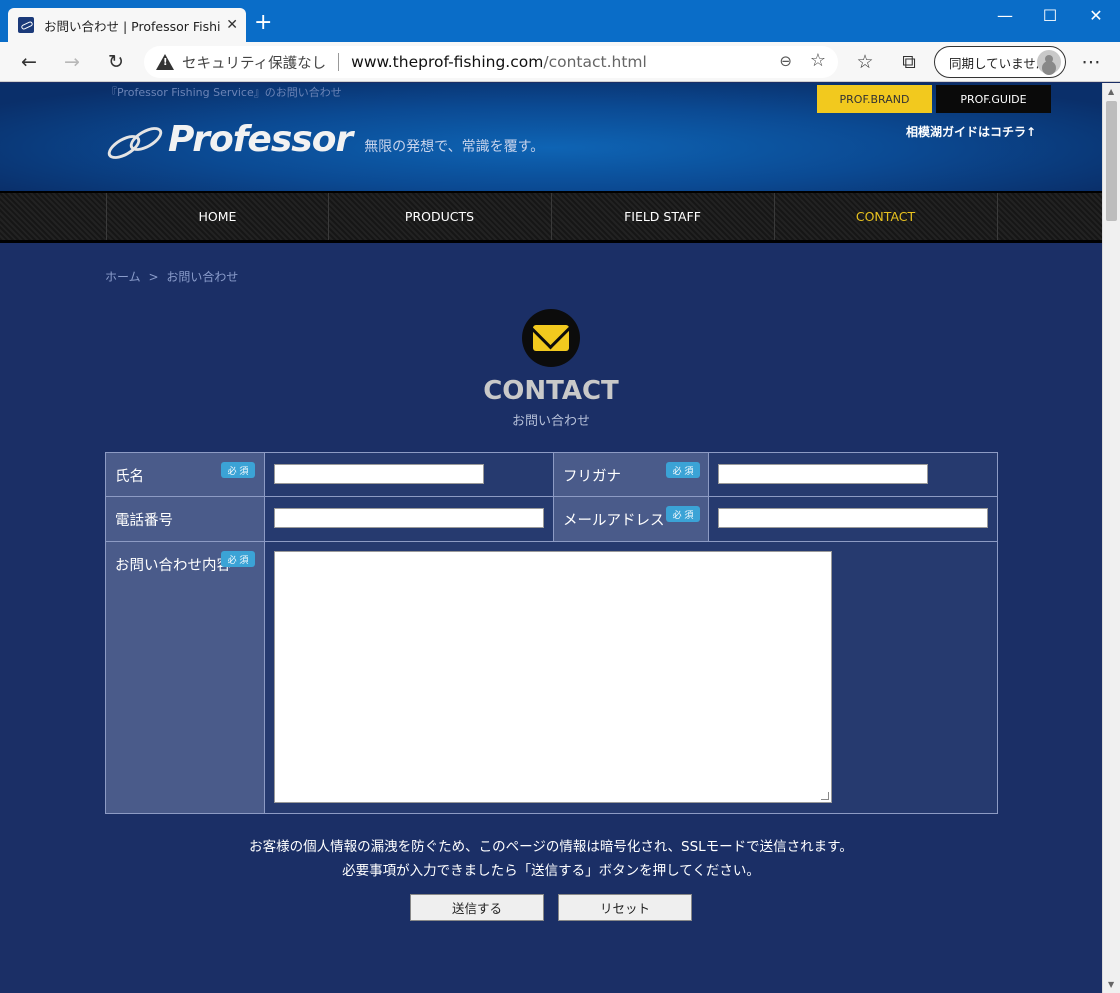 The width and height of the screenshot is (1120, 993). What do you see at coordinates (477, 907) in the screenshot?
I see `submit-button: 送信する` at bounding box center [477, 907].